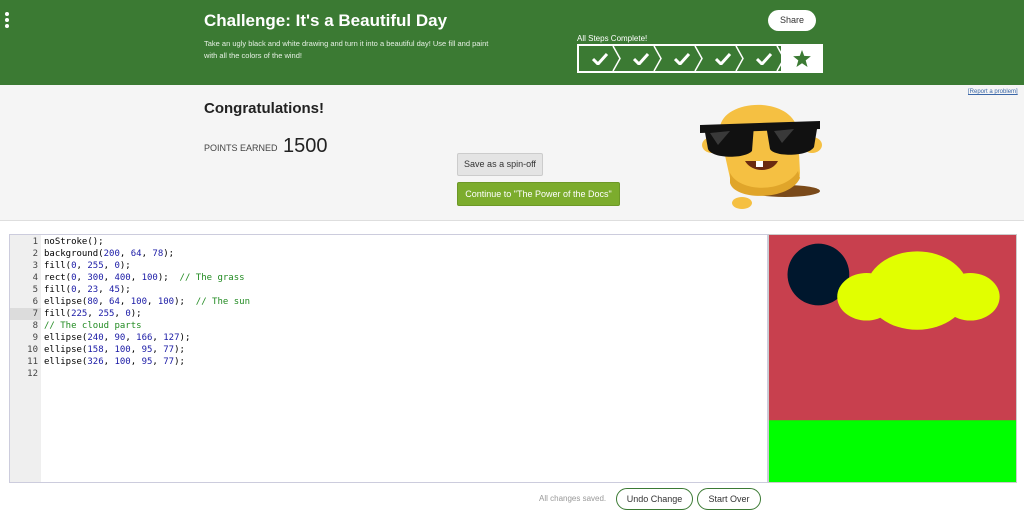  What do you see at coordinates (700, 58) in the screenshot?
I see `step-progress` at bounding box center [700, 58].